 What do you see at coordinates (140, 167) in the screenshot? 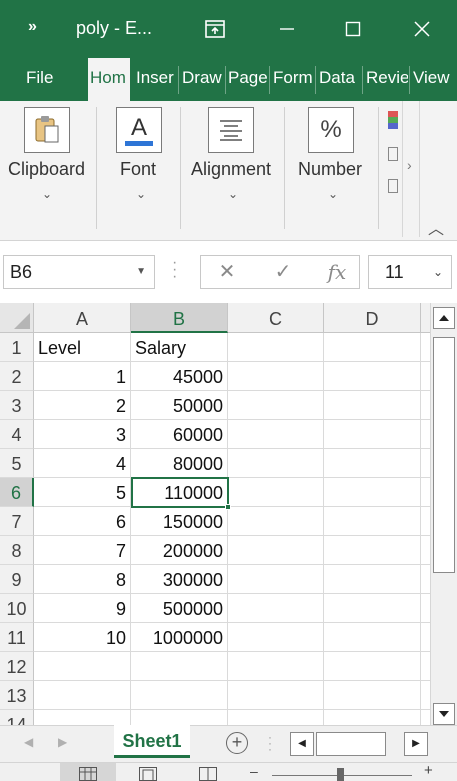
I see `font-group: A Font ⌄` at bounding box center [140, 167].